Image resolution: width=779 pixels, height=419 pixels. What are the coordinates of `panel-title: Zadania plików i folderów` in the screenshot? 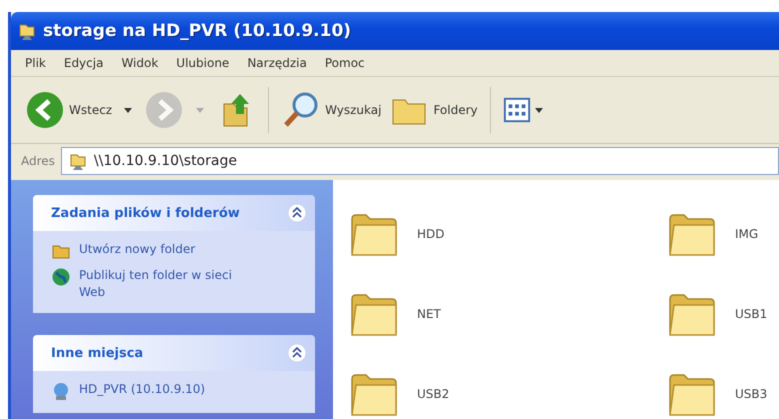 It's located at (145, 213).